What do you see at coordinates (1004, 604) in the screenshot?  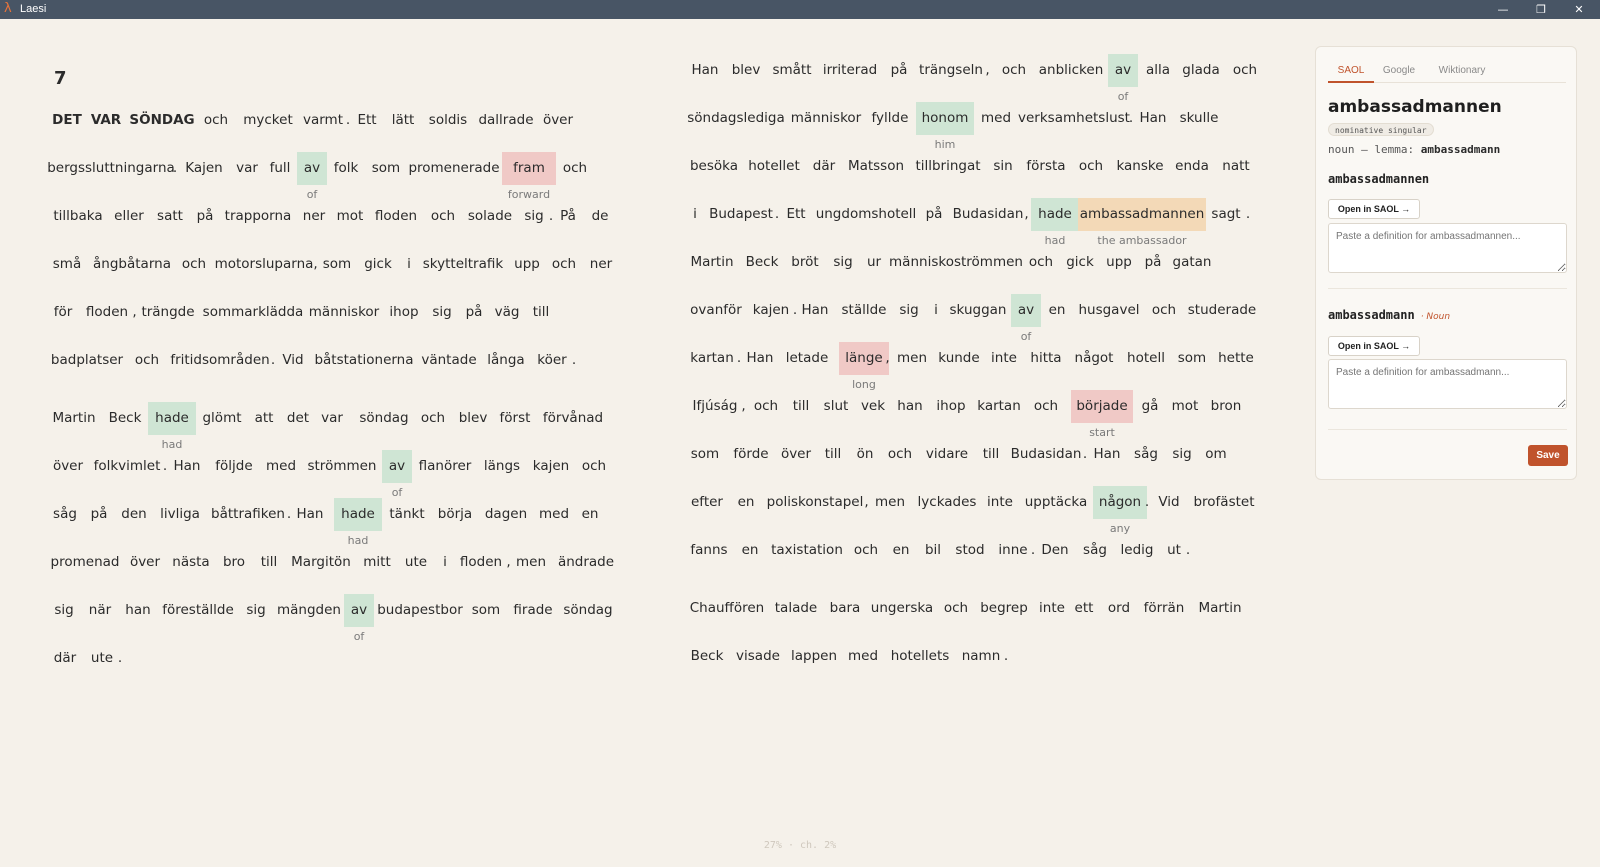 I see `word: begrep` at bounding box center [1004, 604].